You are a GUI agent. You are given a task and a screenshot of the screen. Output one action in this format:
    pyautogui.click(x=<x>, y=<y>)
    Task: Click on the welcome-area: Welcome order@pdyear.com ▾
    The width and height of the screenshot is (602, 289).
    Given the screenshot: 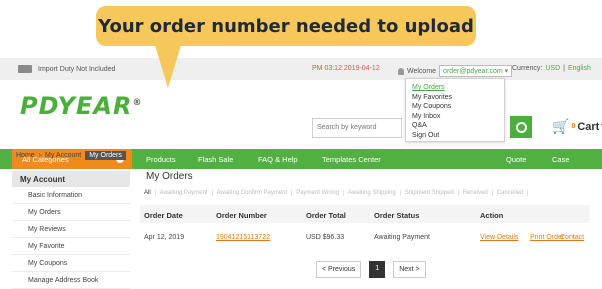 What is the action you would take?
    pyautogui.click(x=455, y=71)
    